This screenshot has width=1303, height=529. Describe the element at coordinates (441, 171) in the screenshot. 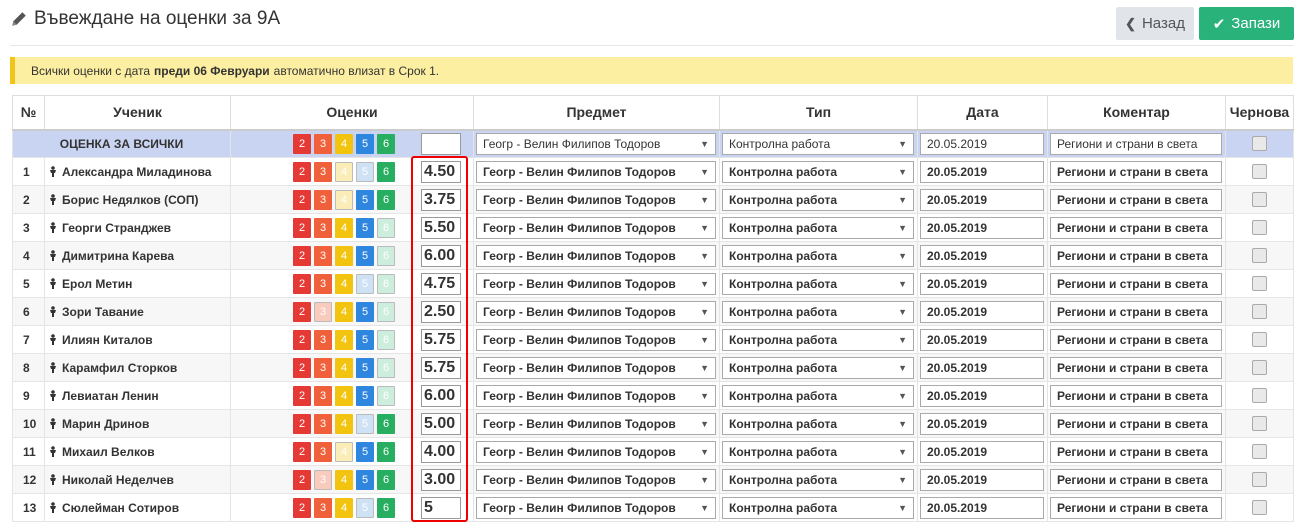

I see `grade-input: 4.50` at that location.